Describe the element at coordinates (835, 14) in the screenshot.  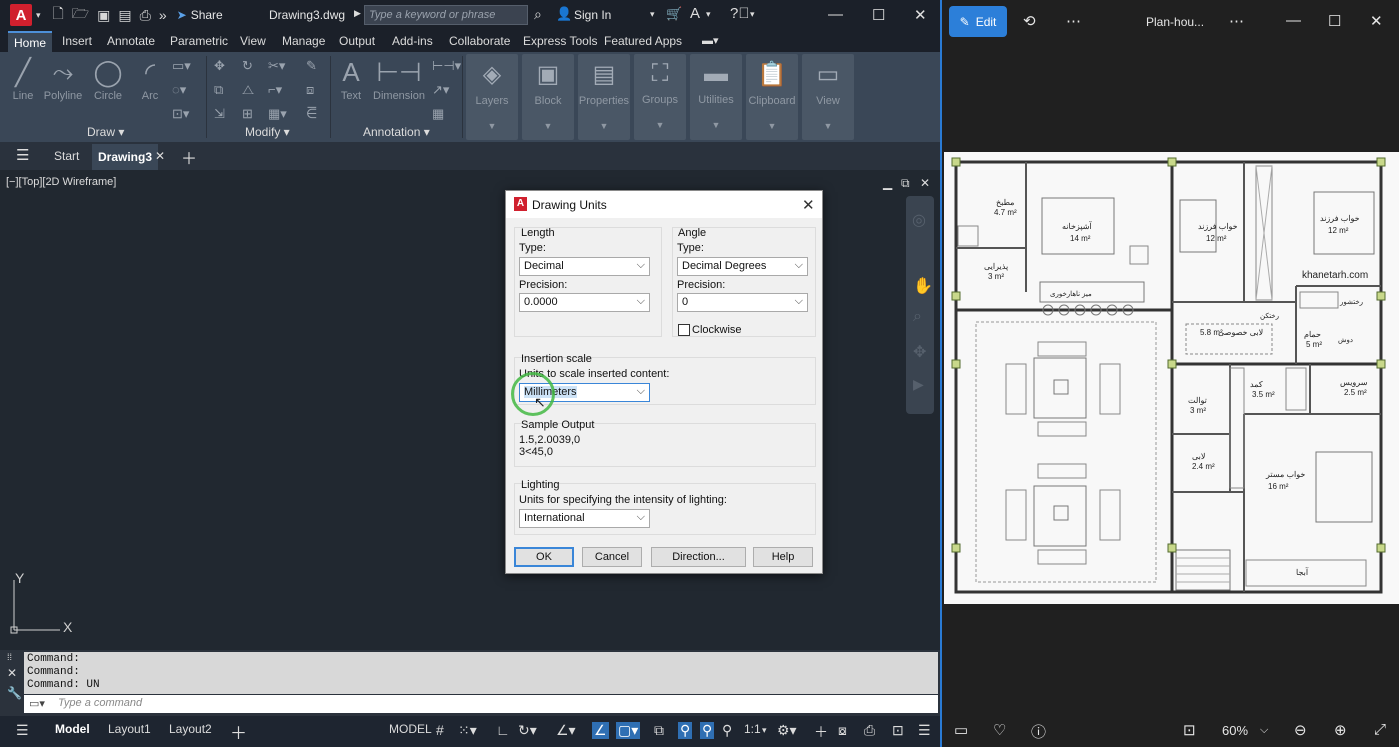
I see `minimize-icon: —` at that location.